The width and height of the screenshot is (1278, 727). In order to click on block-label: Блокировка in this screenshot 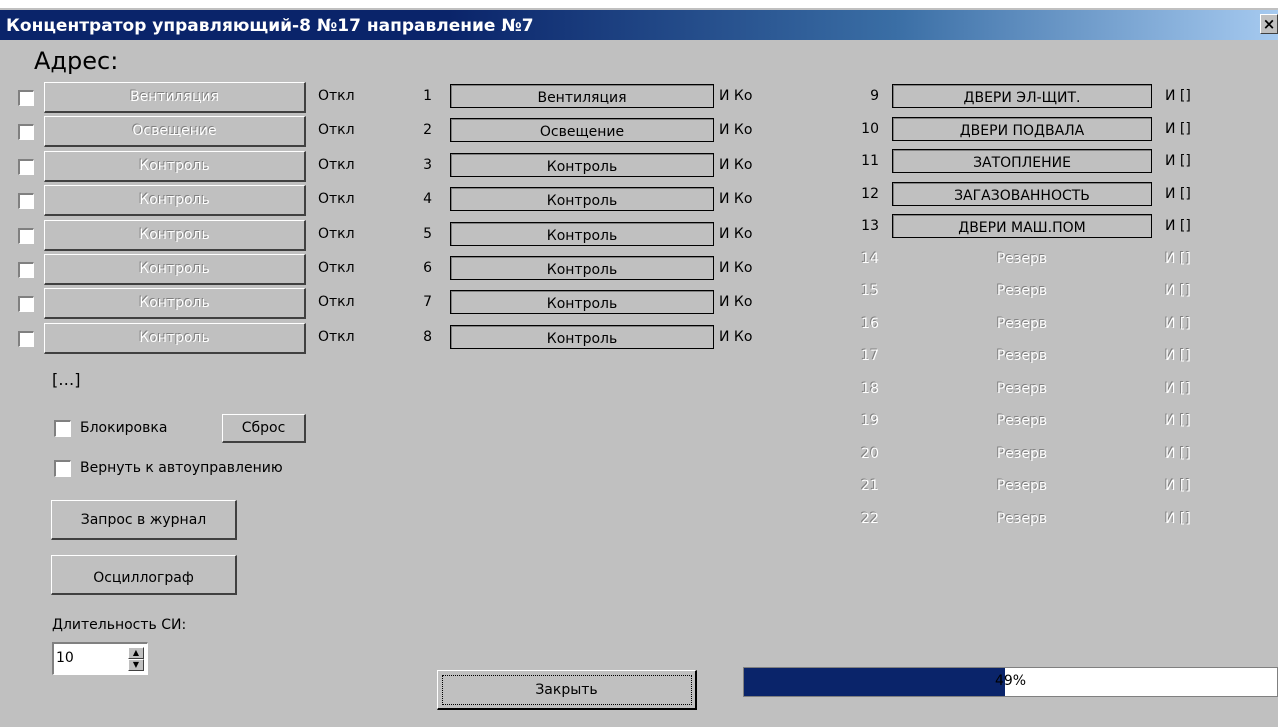, I will do `click(124, 428)`.